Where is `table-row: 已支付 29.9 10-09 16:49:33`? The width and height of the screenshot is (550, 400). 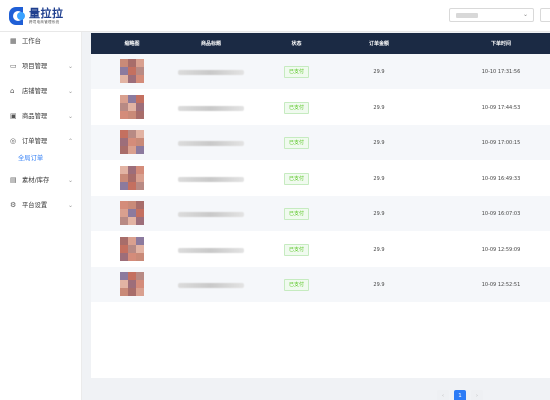
table-row: 已支付 29.9 10-09 16:49:33 is located at coordinates (320, 178).